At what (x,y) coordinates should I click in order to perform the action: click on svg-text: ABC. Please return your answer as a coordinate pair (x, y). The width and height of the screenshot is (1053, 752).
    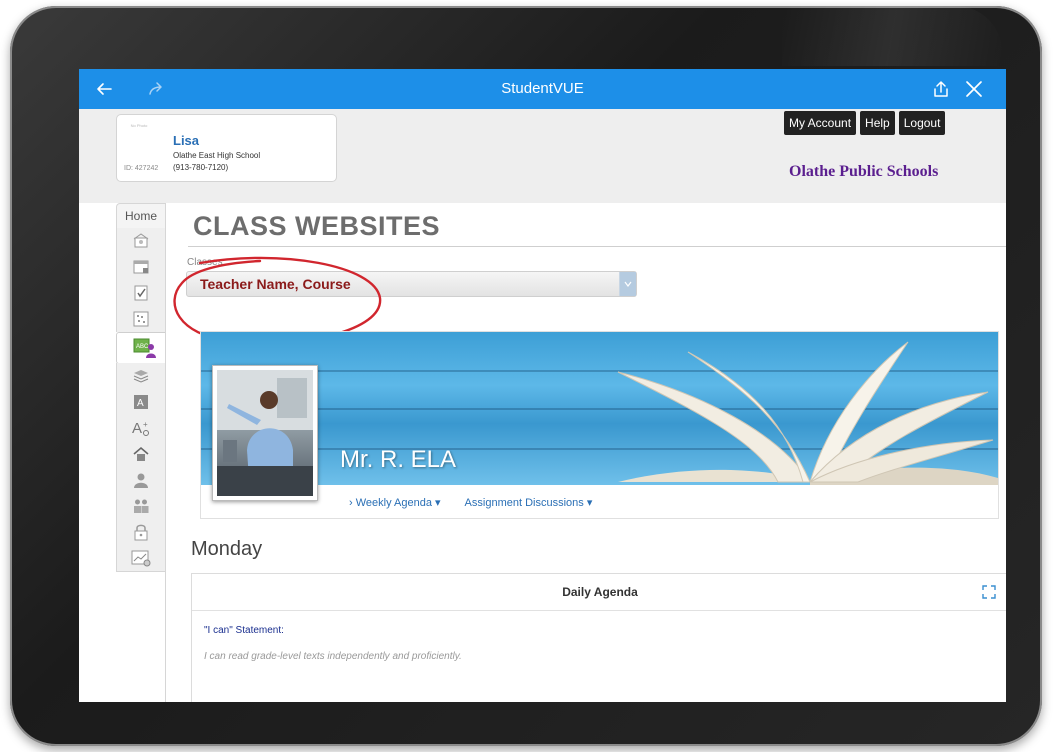
    Looking at the image, I should click on (142, 347).